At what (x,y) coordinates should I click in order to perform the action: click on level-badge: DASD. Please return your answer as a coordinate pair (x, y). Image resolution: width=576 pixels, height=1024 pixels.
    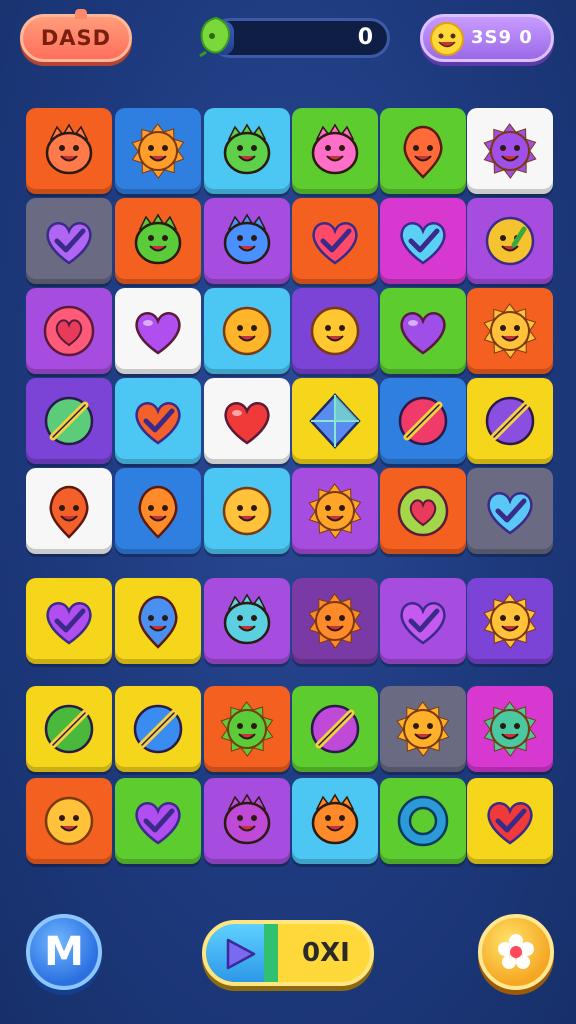
    Looking at the image, I should click on (76, 35).